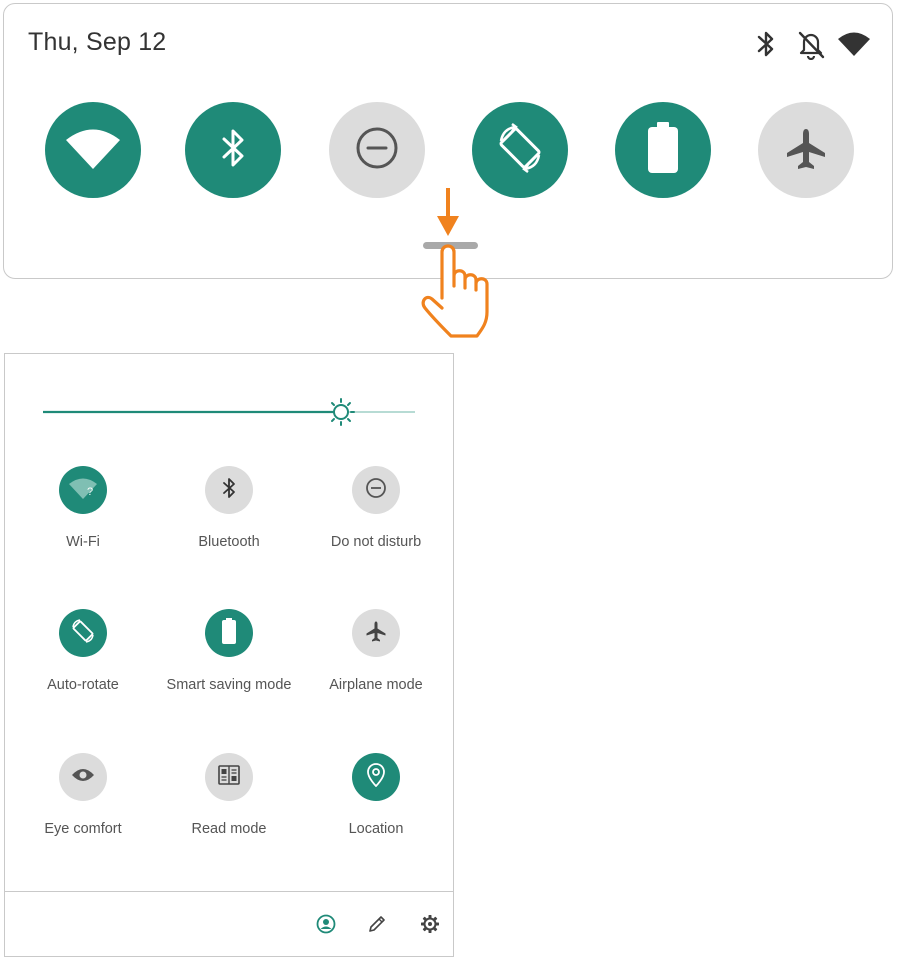  I want to click on tile-location: Location, so click(376, 795).